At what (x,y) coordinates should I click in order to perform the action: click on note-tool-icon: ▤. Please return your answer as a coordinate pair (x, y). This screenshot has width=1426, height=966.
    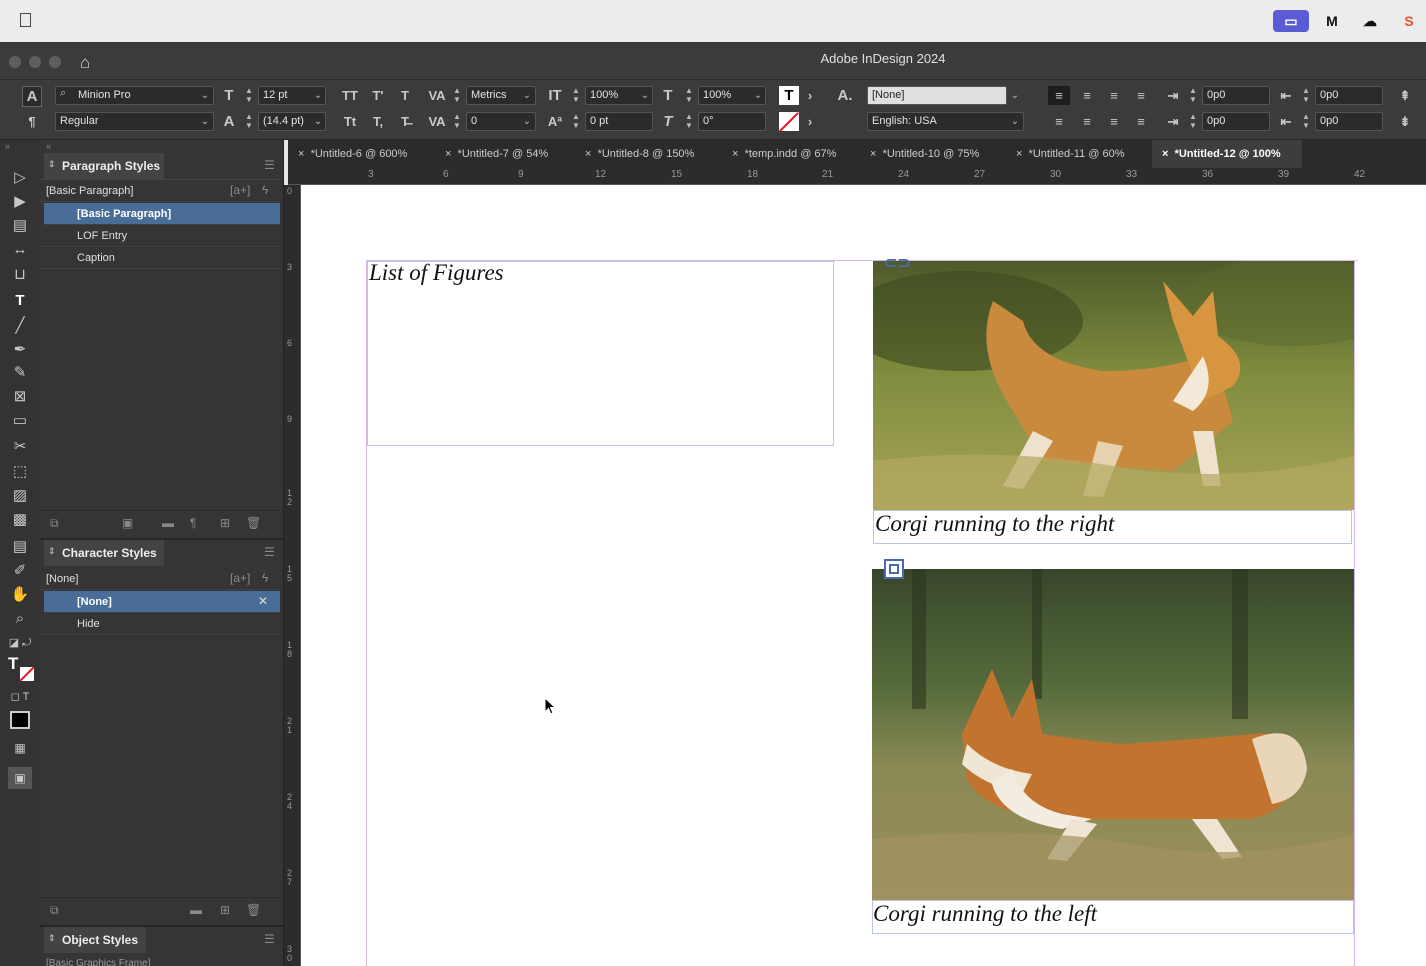
    Looking at the image, I should click on (20, 547).